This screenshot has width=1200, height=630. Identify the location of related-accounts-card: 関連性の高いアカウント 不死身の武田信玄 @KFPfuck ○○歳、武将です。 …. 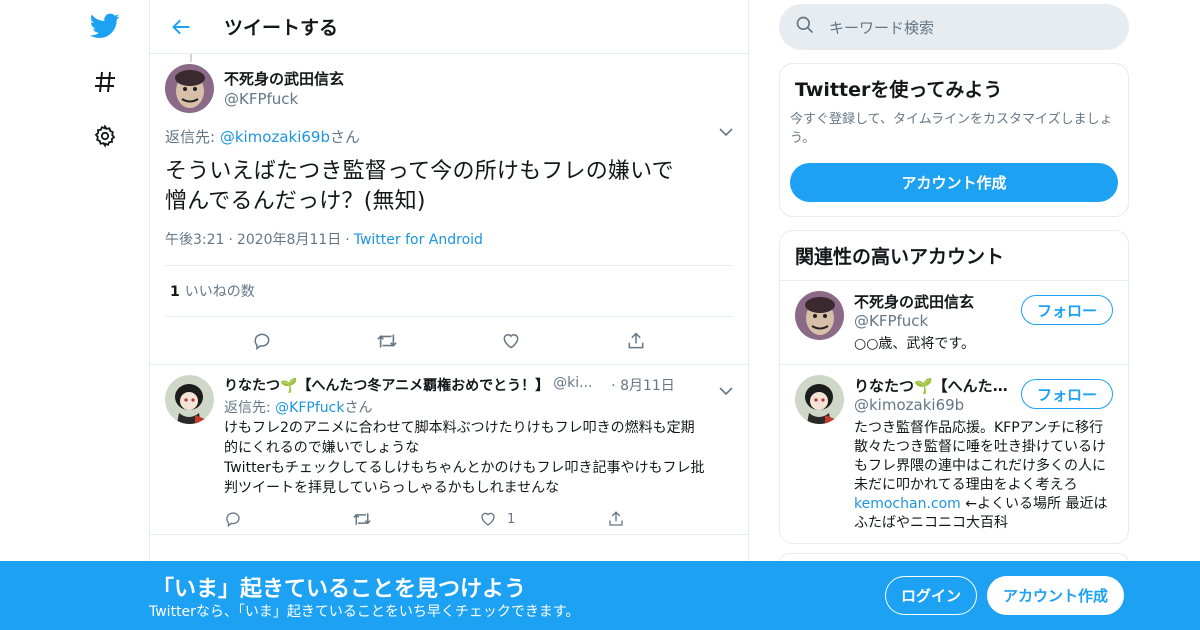
(954, 387).